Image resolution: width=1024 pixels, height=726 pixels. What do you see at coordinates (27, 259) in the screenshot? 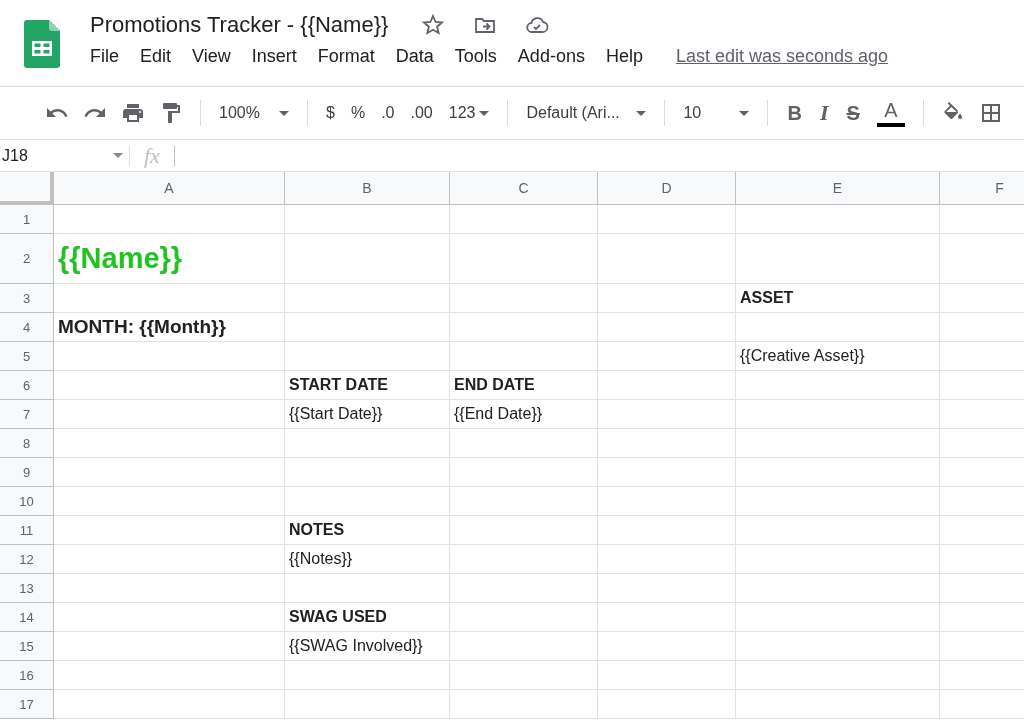
I see `row-header: 2` at bounding box center [27, 259].